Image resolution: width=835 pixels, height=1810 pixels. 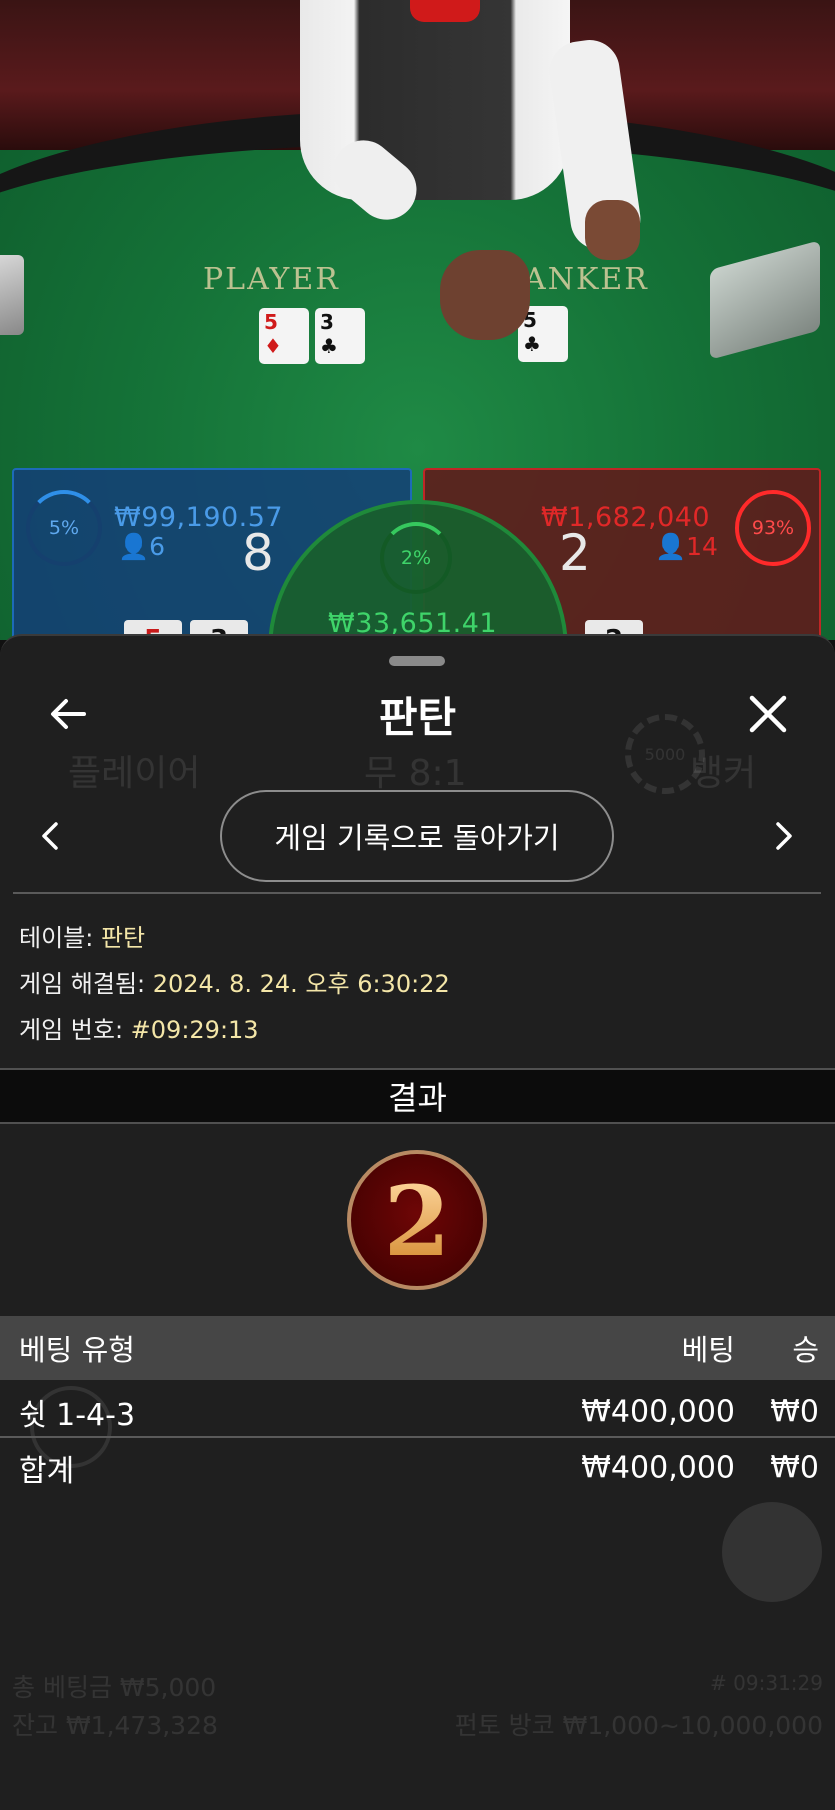 I want to click on col-win: 승, so click(x=805, y=1350).